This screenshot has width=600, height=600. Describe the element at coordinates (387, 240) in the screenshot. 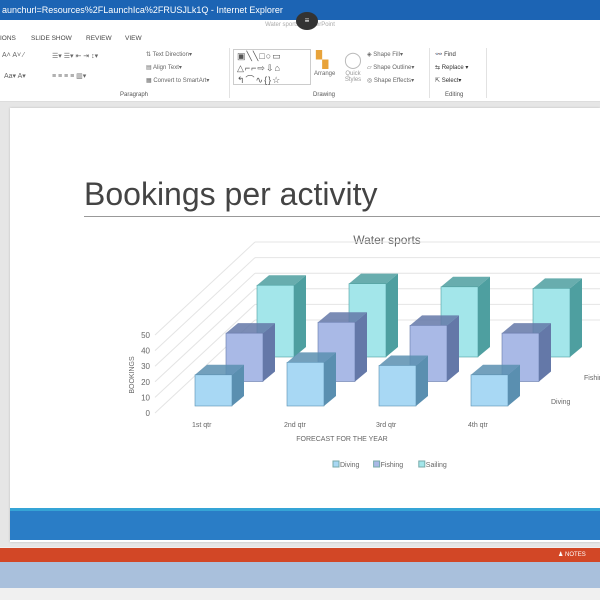

I see `chart-title: Water sports` at that location.